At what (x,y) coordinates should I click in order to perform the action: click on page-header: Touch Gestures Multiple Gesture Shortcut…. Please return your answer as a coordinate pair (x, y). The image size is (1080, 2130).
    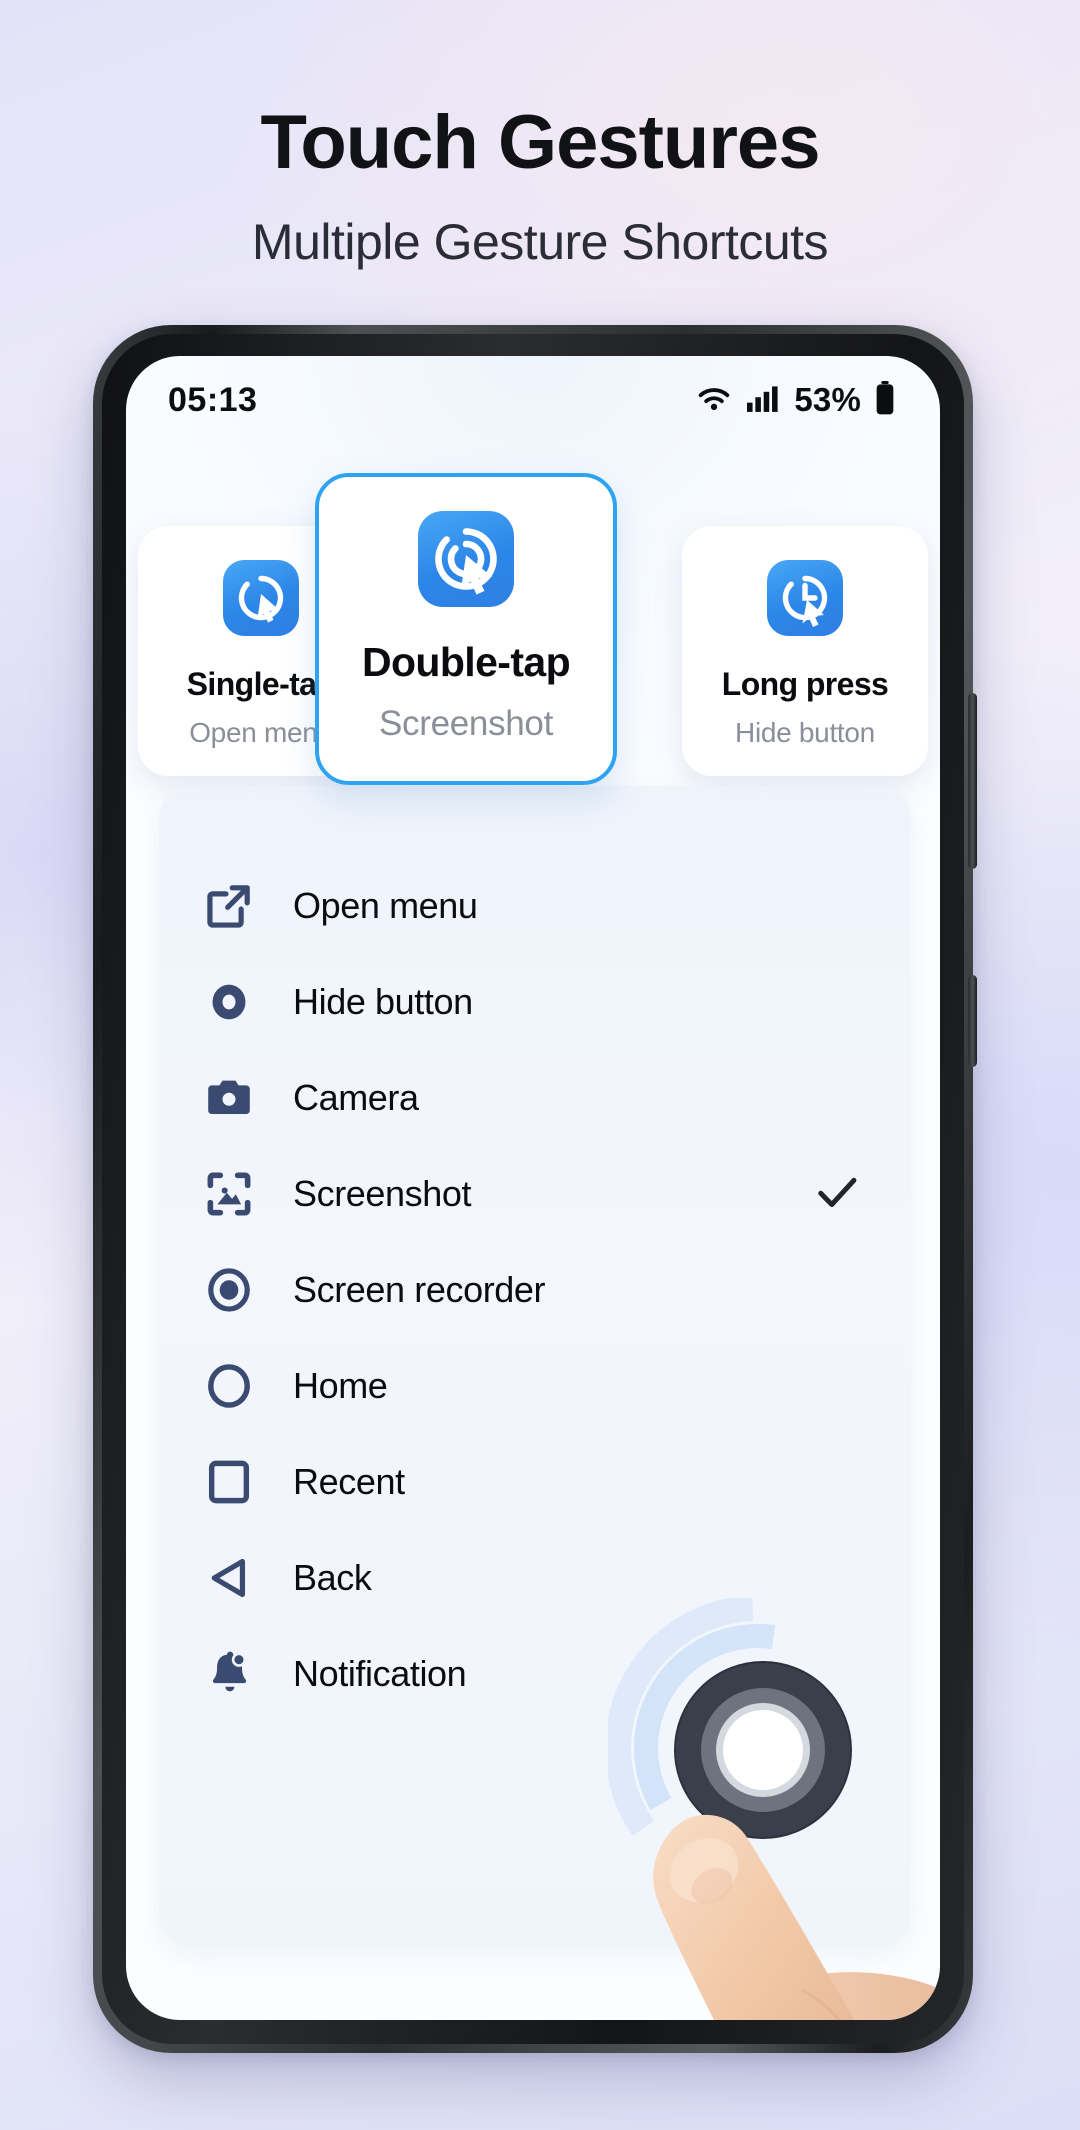
    Looking at the image, I should click on (540, 135).